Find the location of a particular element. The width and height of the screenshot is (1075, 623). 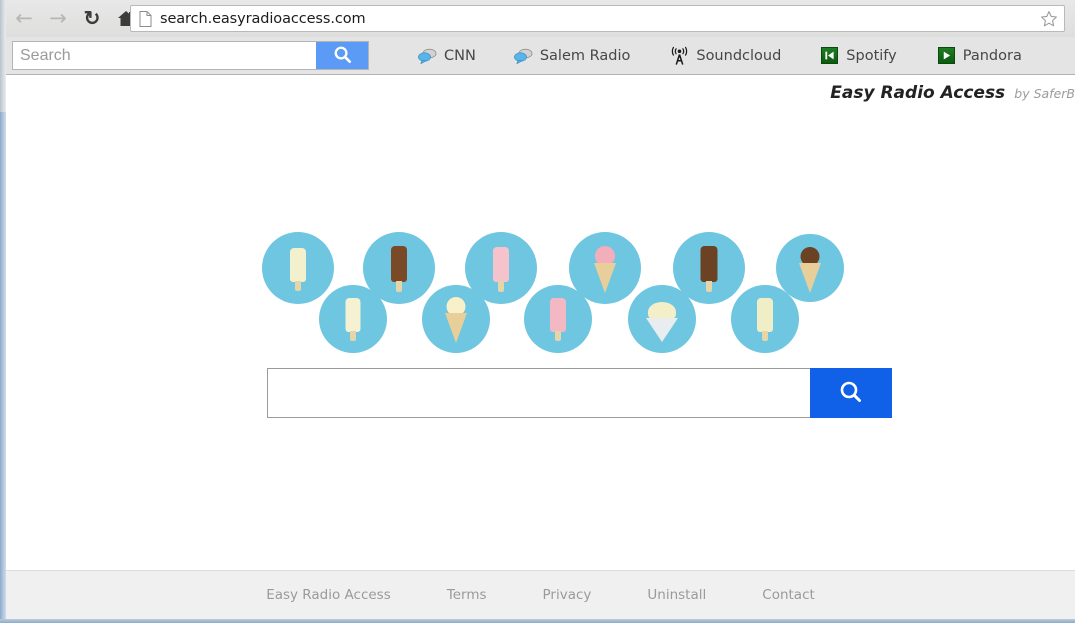

bookmark-label: CNN is located at coordinates (460, 55).